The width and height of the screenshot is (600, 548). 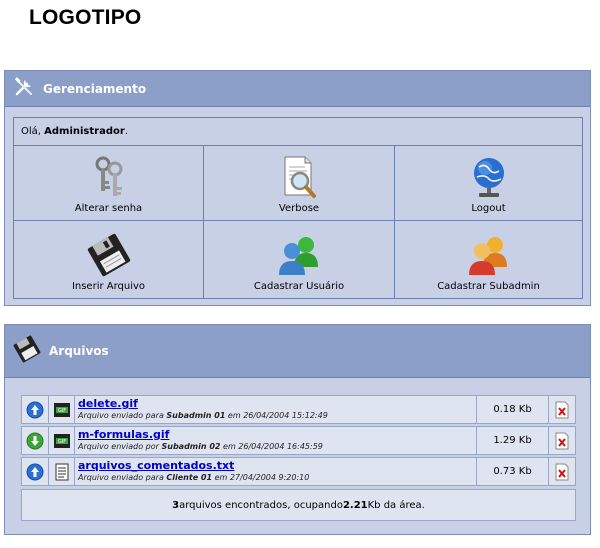 What do you see at coordinates (35, 440) in the screenshot?
I see `download-arrow-icon` at bounding box center [35, 440].